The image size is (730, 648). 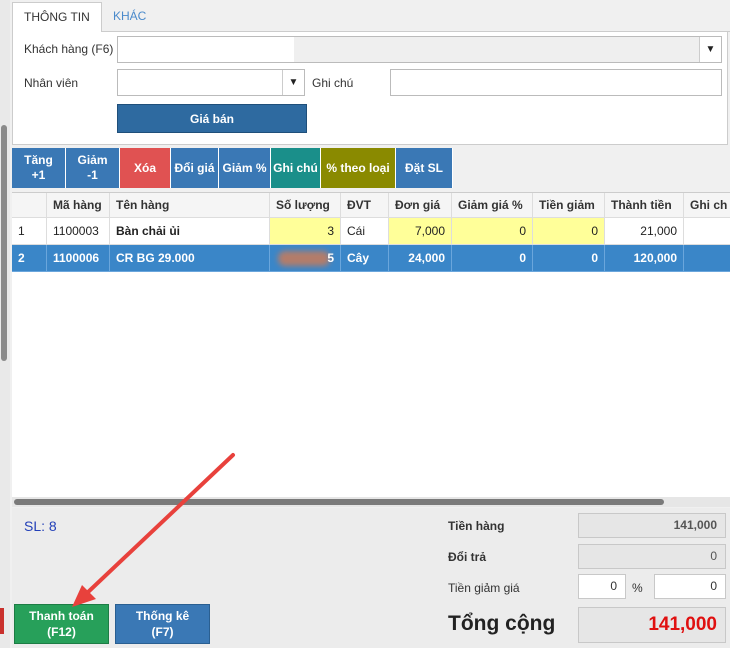 I want to click on note-label: Ghi chú, so click(x=333, y=83).